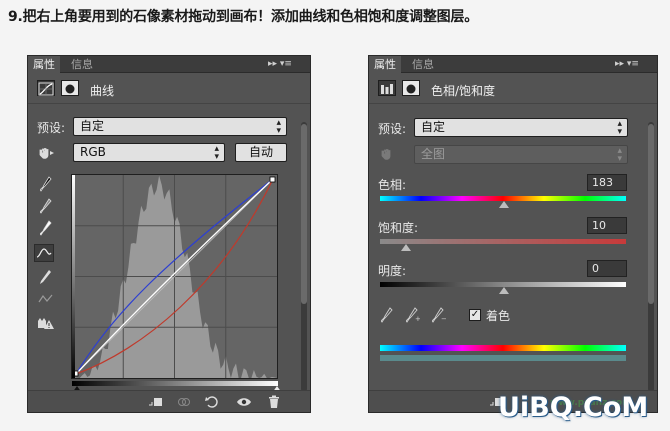 This screenshot has height=431, width=670. I want to click on saturation-value-field: 10, so click(607, 225).